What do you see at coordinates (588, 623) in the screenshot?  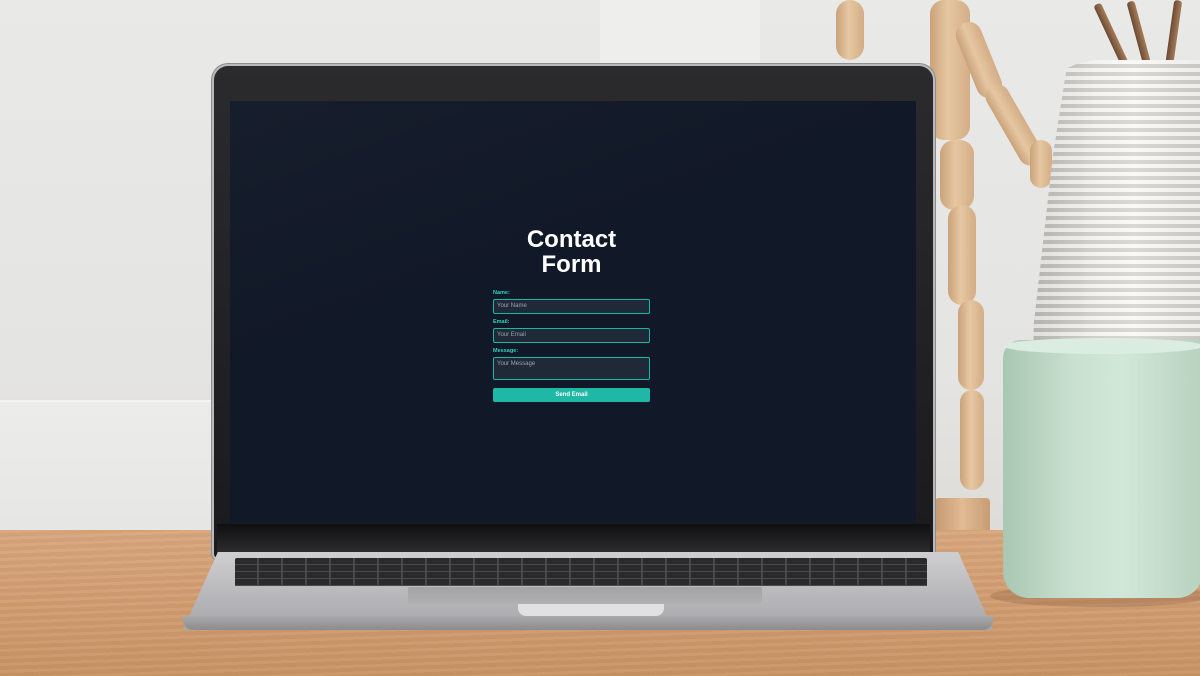 I see `laptop-front-edge` at bounding box center [588, 623].